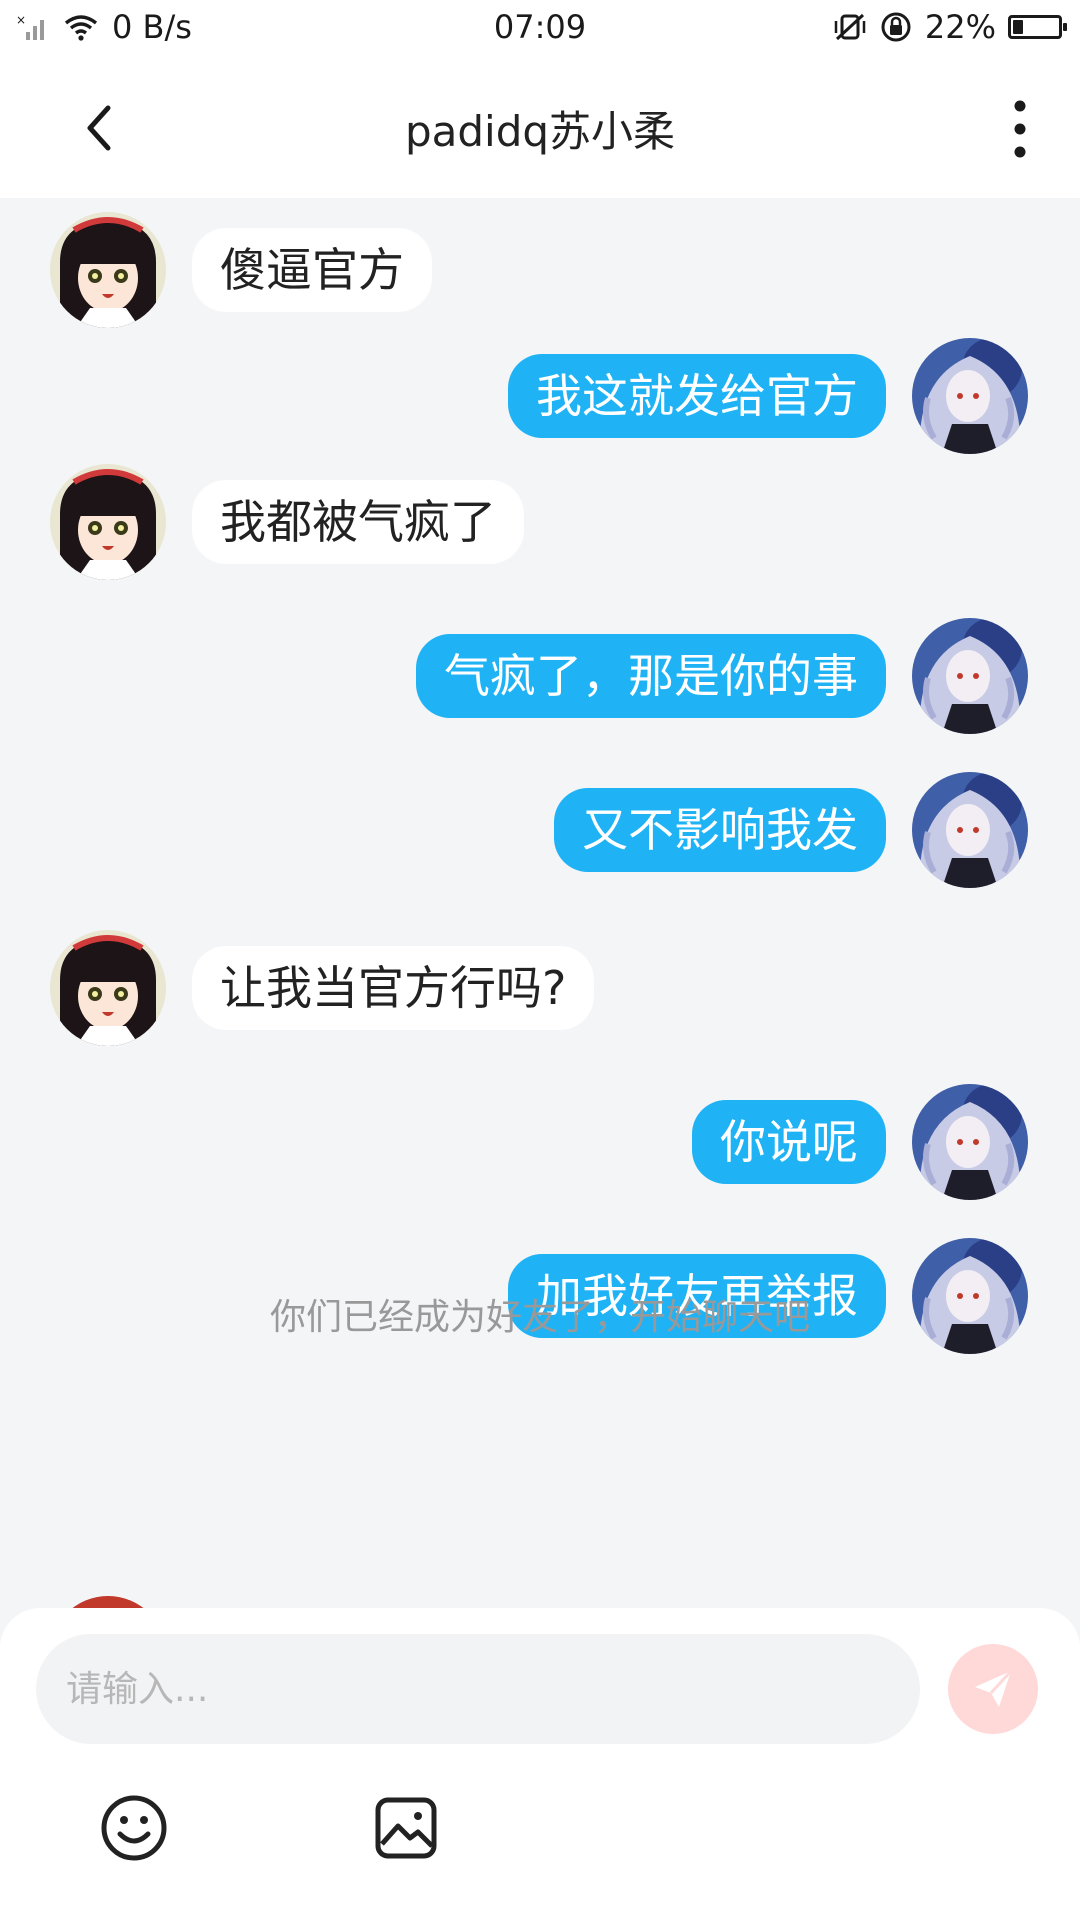 This screenshot has height=1920, width=1080. I want to click on message-row: 我这就发给官方, so click(540, 403).